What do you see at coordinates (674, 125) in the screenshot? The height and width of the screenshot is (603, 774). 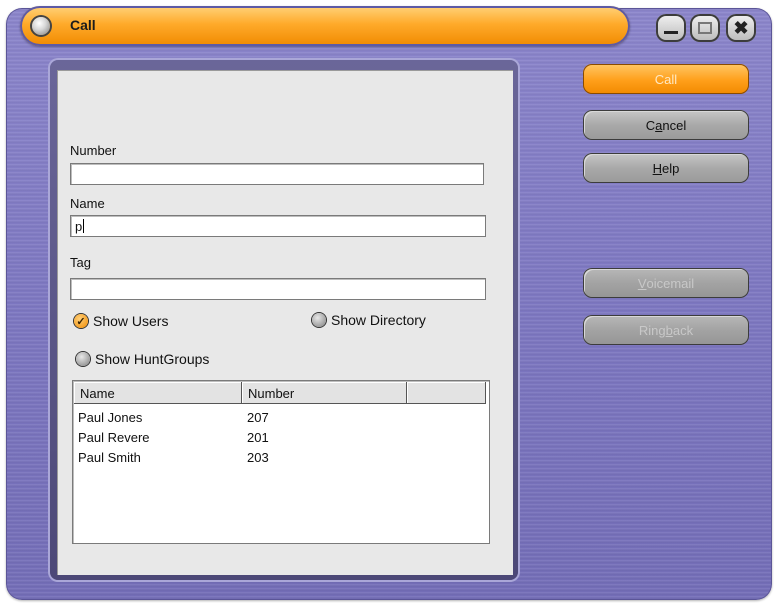 I see `cancel-label-post: ncel` at bounding box center [674, 125].